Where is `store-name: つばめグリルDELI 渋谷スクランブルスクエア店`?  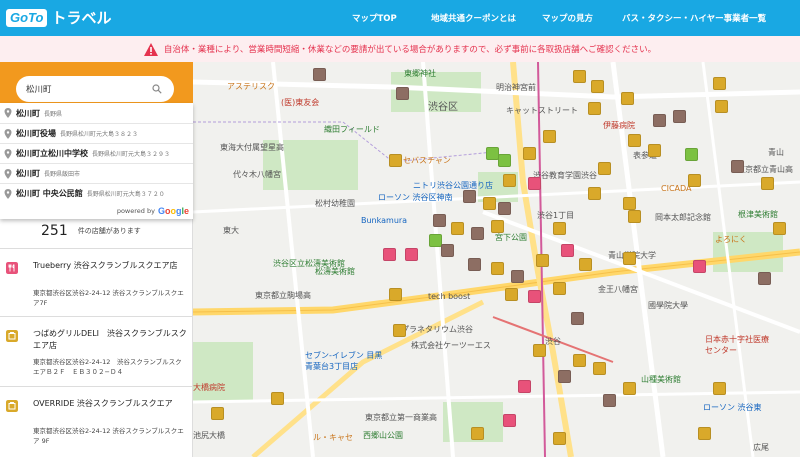
store-name: つばめグリルDELI 渋谷スクランブルスクエア店 is located at coordinates (110, 340).